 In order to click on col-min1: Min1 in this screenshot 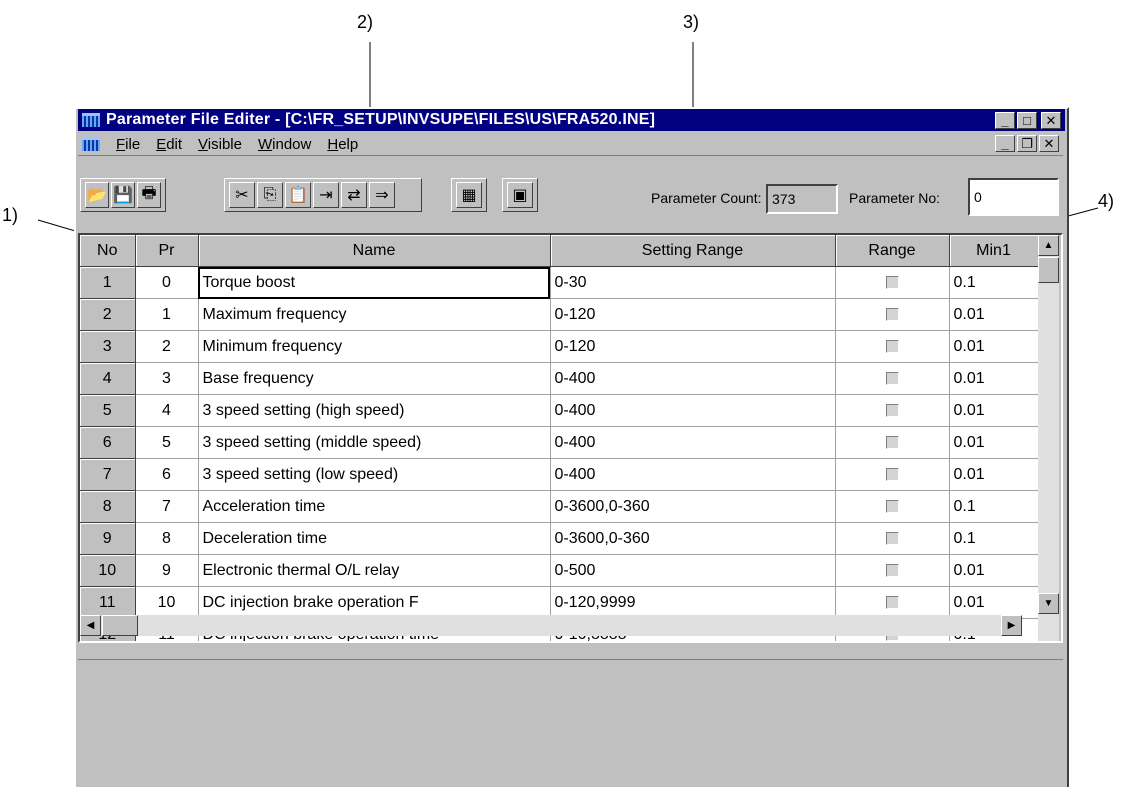, I will do `click(994, 251)`.